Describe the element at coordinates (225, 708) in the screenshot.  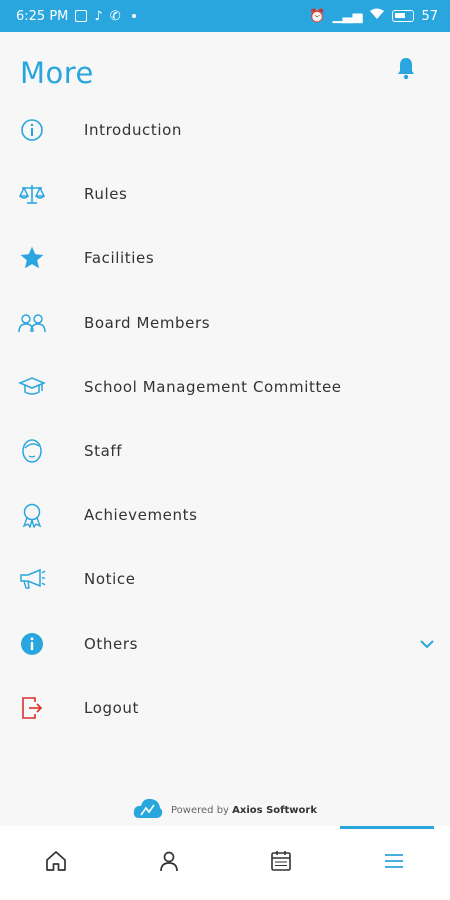
I see `menu-item-logout: Logout` at that location.